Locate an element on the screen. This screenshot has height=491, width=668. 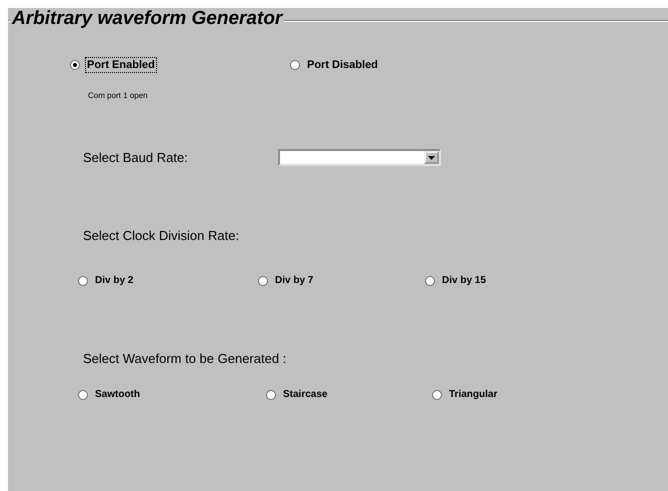
radio-label: Div by 2 is located at coordinates (114, 280).